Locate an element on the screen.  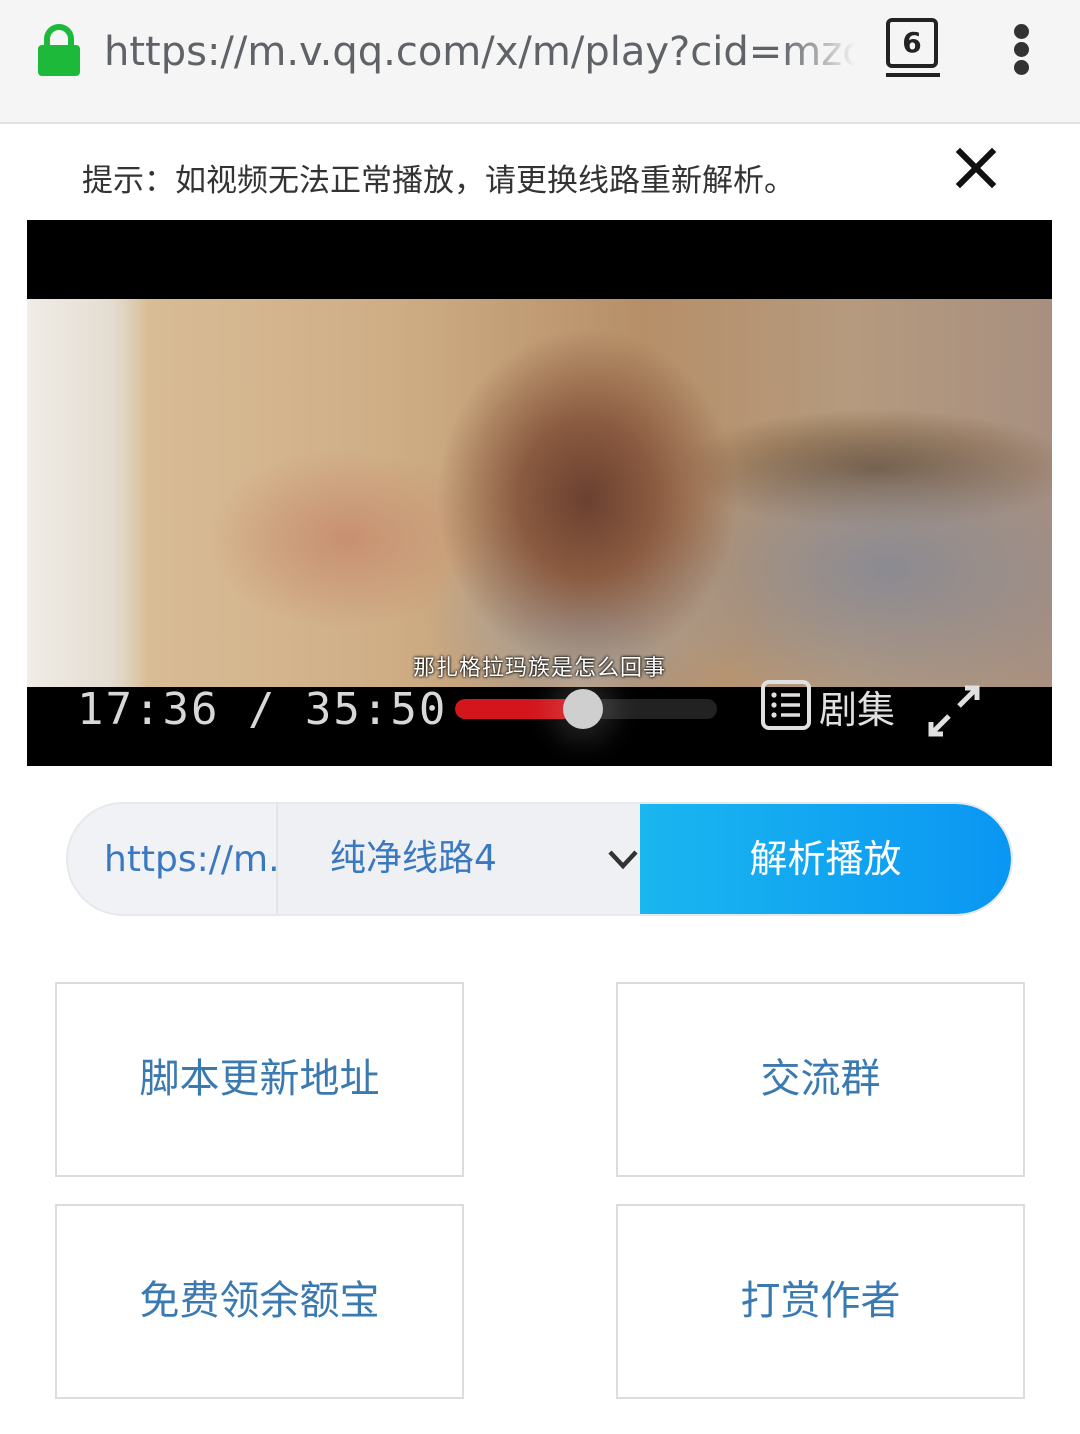
episodes-label: 剧集 is located at coordinates (857, 710).